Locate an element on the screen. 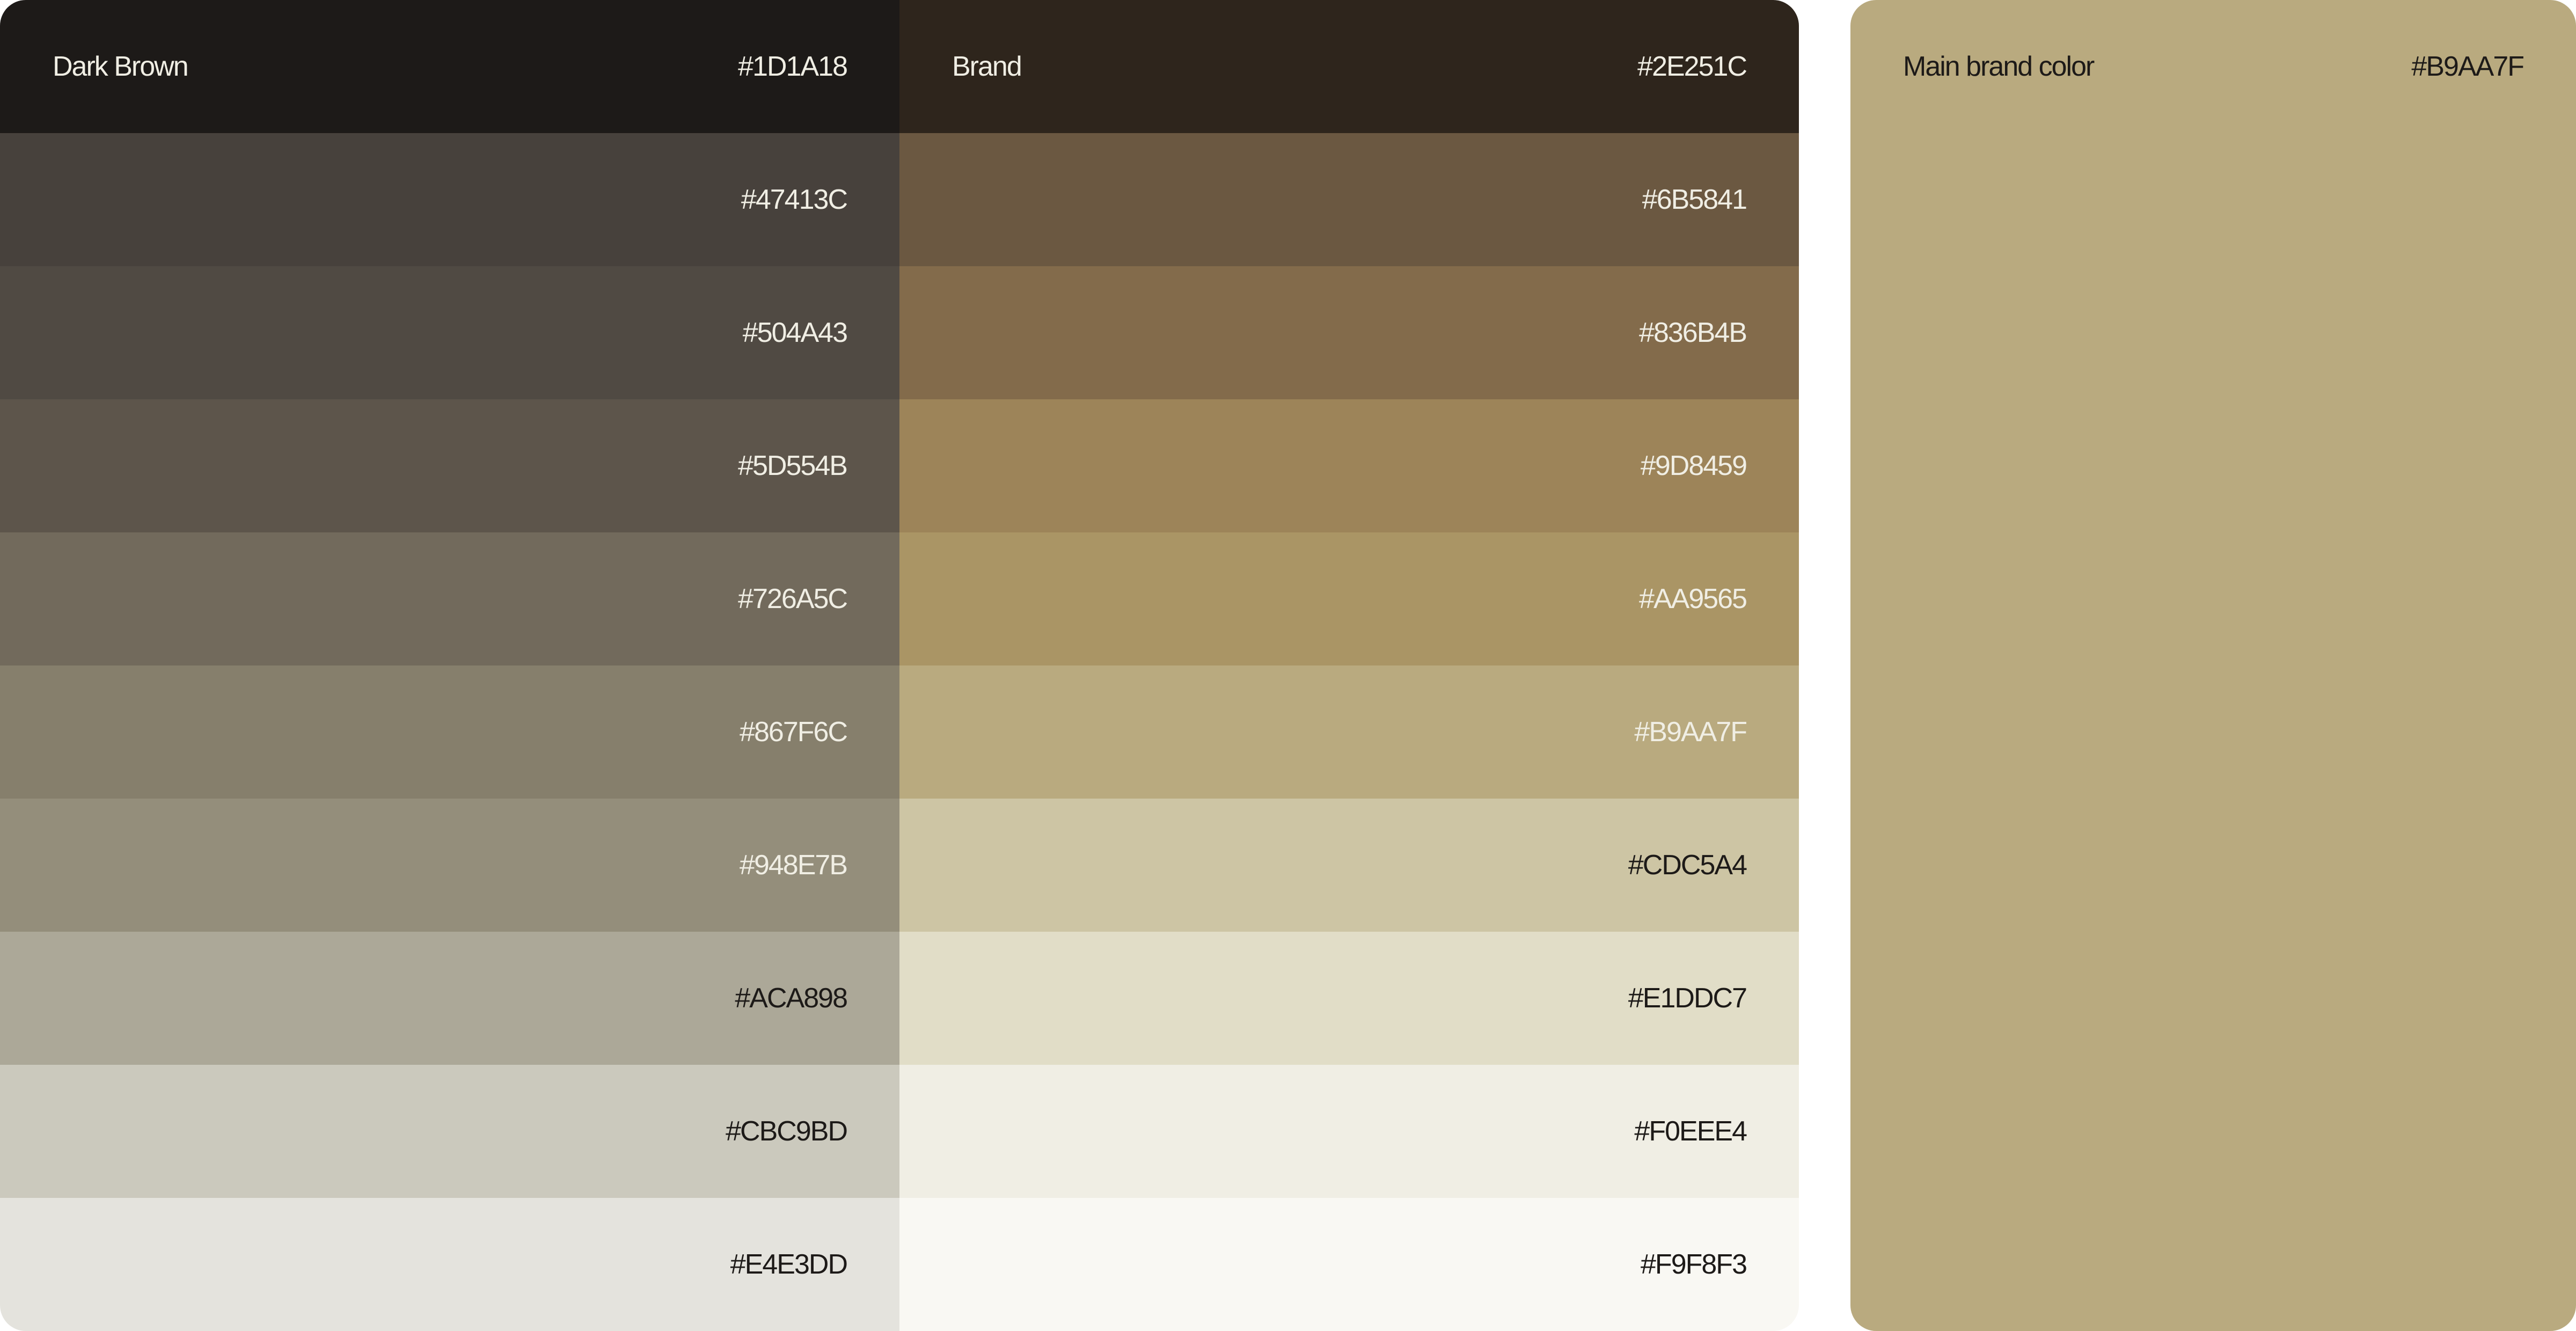 The height and width of the screenshot is (1331, 2576). swatch-hex: #5D554B is located at coordinates (793, 465).